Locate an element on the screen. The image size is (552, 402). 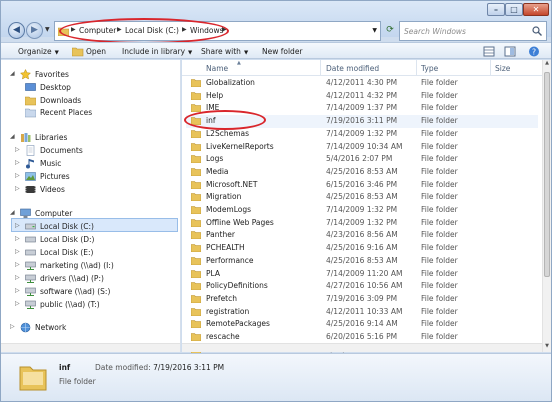
nav-label: Documents is located at coordinates (61, 150).